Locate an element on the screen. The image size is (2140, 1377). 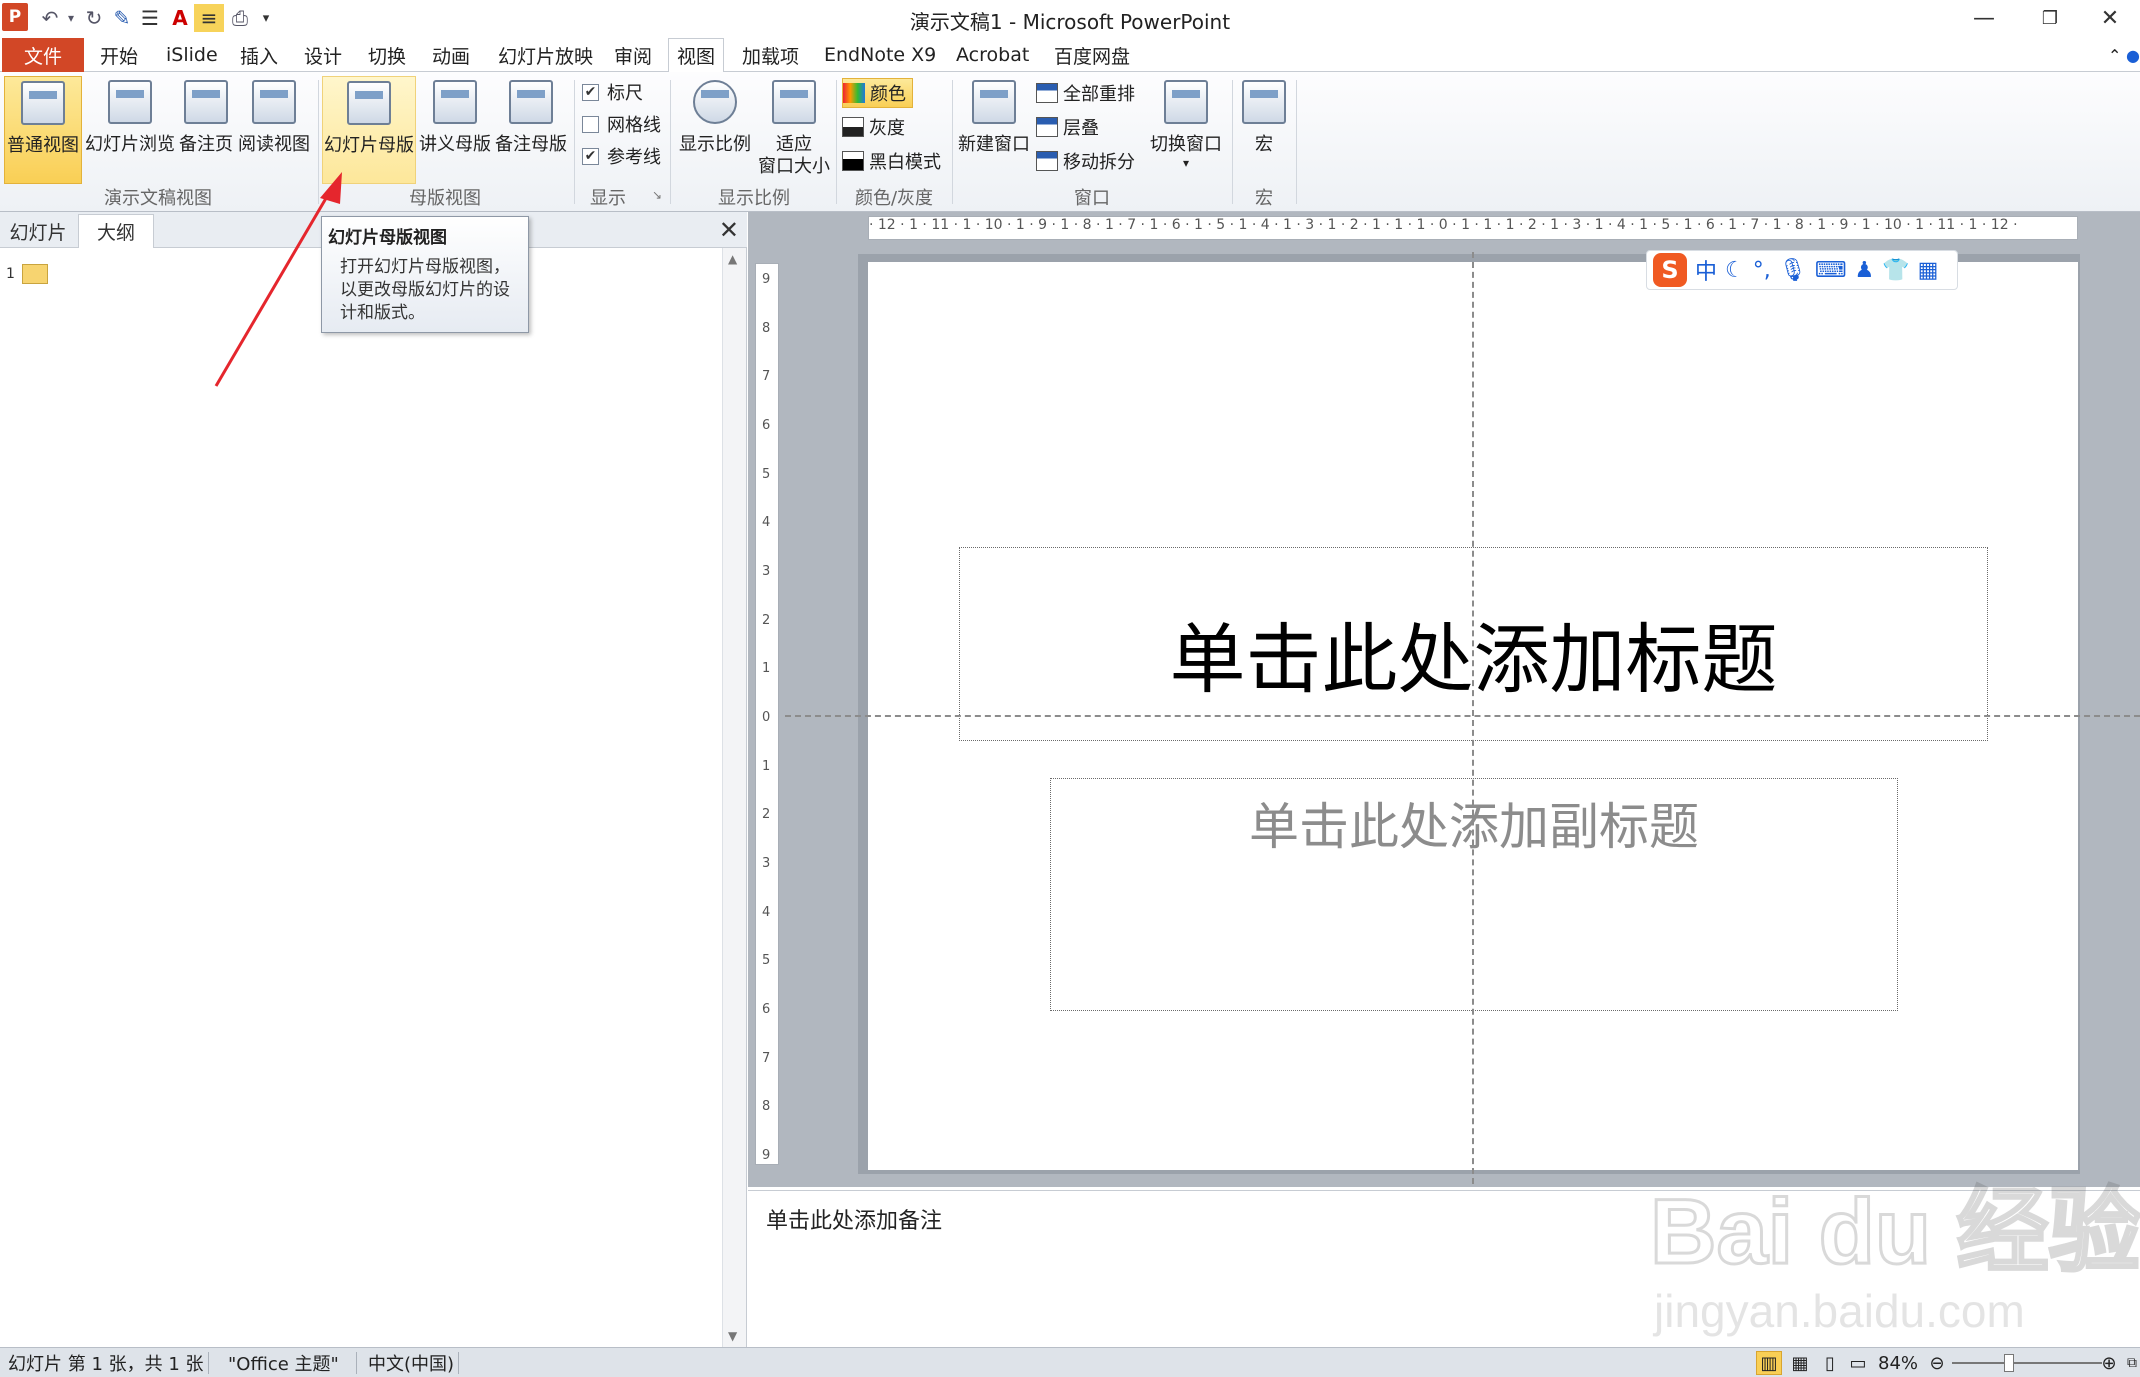
microphone-icon: 🎙 is located at coordinates (1793, 270).